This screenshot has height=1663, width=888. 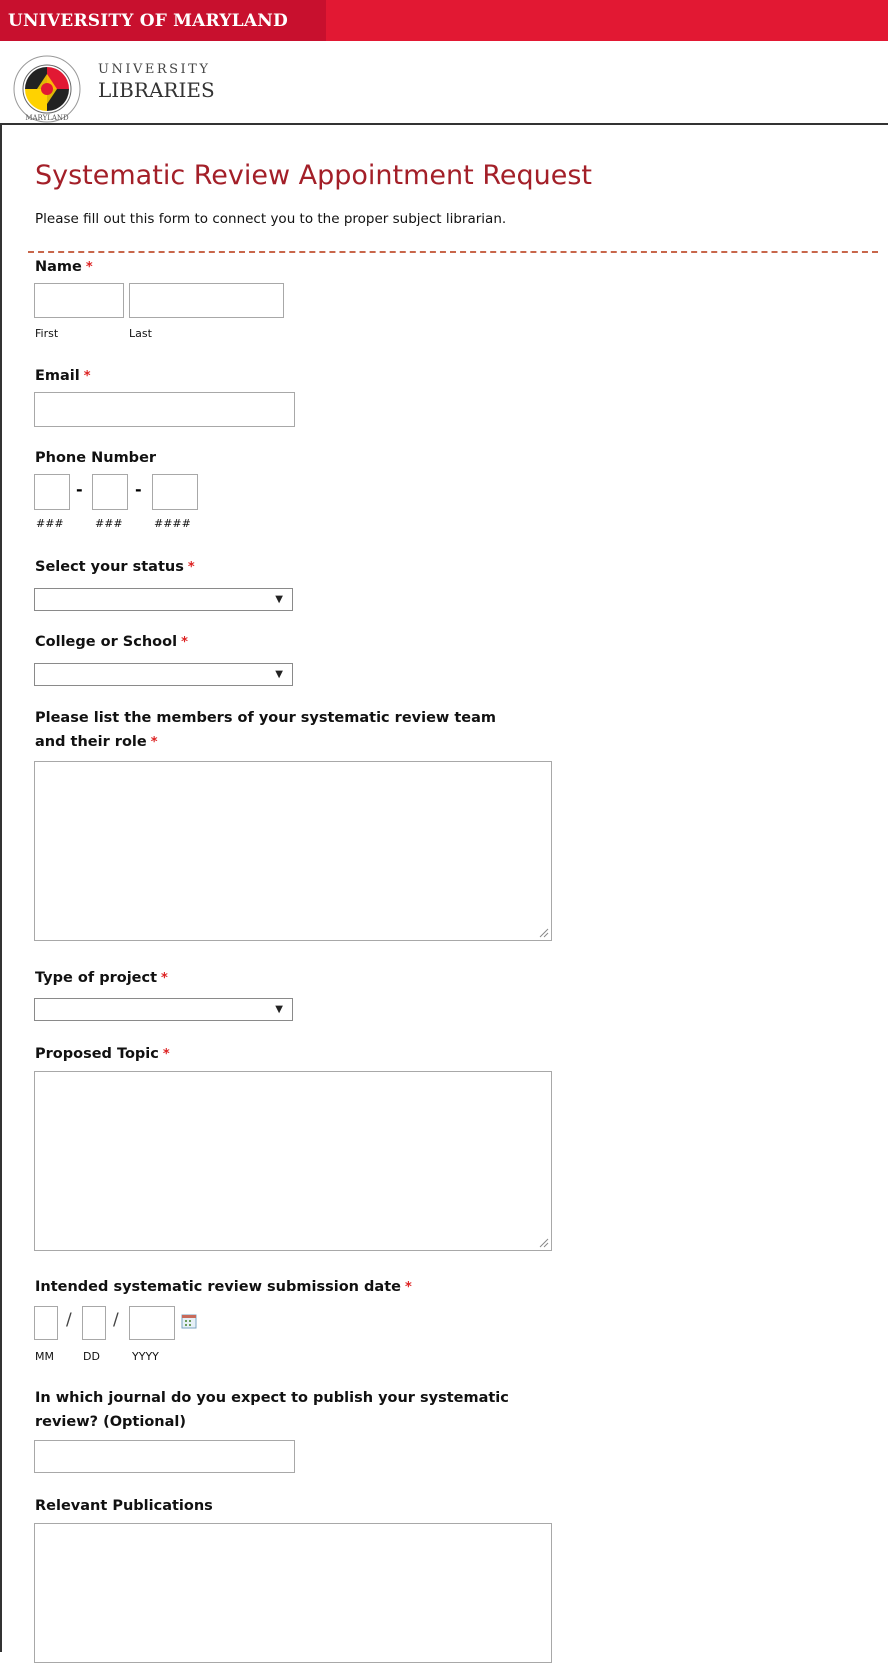 I want to click on journal-input, so click(x=164, y=1456).